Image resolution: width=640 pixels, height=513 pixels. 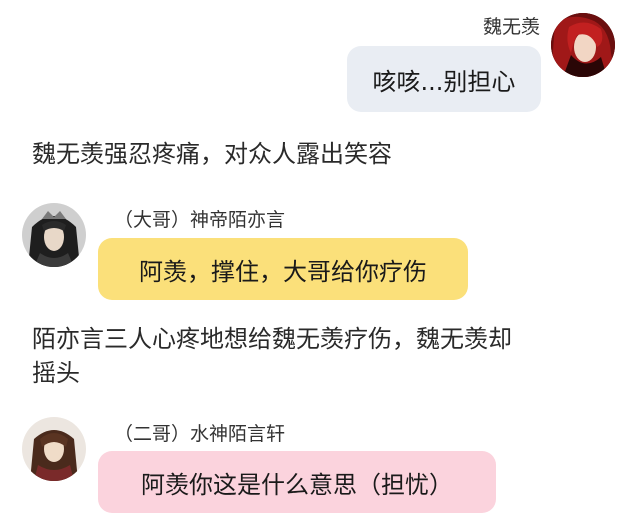 I want to click on narration-text: 魏无羡强忍疼痛，对众人露出笑容, so click(x=212, y=154).